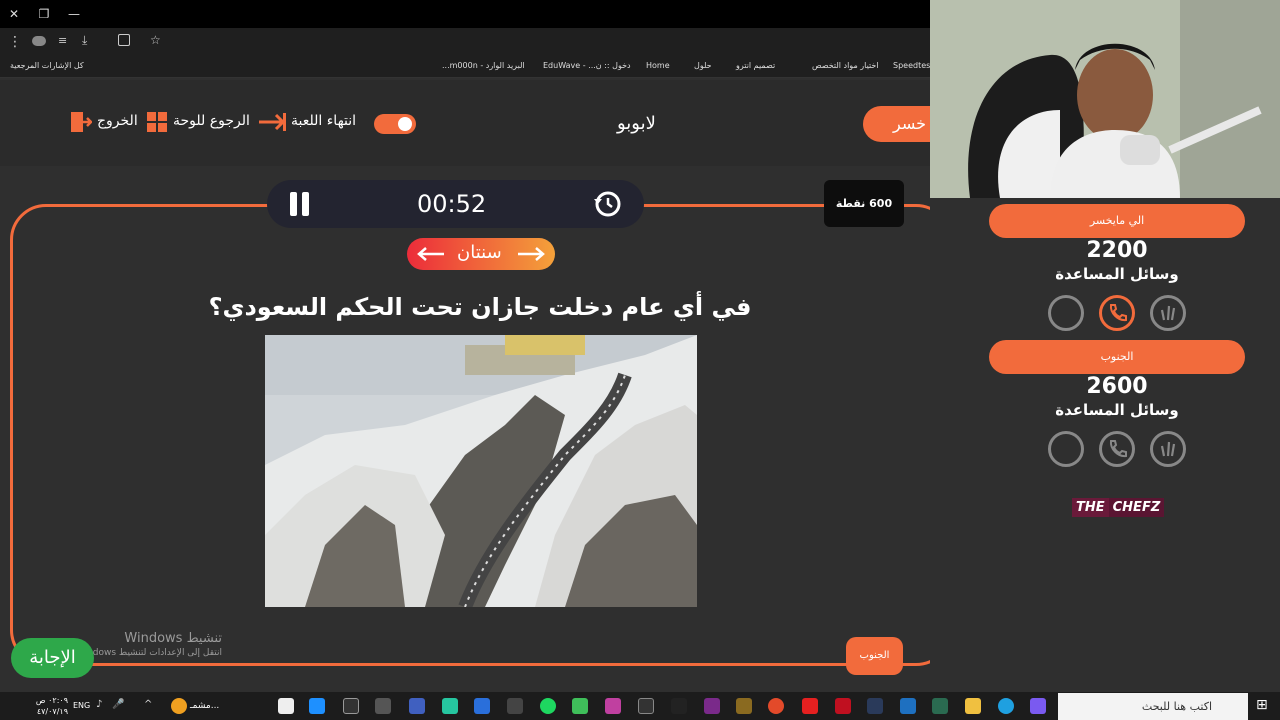  What do you see at coordinates (874, 656) in the screenshot?
I see `current-team-tab: الجنوب` at bounding box center [874, 656].